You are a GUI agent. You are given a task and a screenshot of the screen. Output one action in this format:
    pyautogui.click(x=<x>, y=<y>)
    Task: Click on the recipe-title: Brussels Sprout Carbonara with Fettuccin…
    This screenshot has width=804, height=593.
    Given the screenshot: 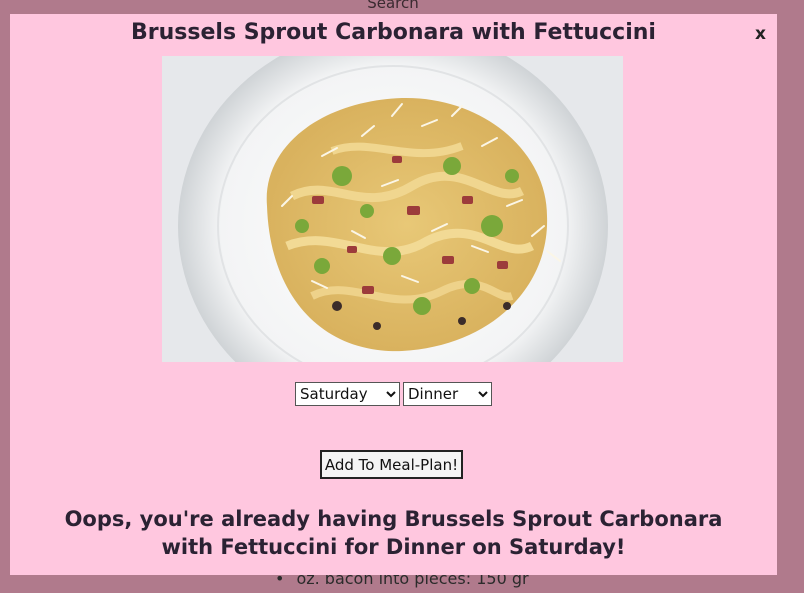 What is the action you would take?
    pyautogui.click(x=393, y=32)
    